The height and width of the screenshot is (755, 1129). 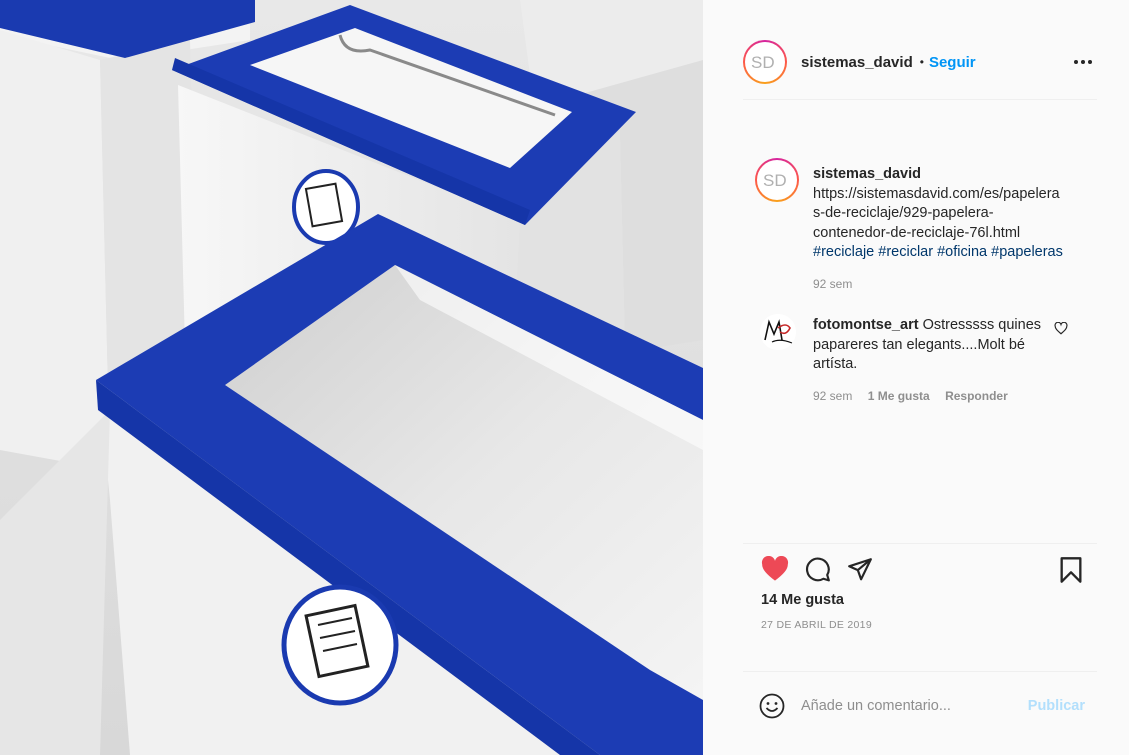 What do you see at coordinates (818, 569) in the screenshot?
I see `comment-icon` at bounding box center [818, 569].